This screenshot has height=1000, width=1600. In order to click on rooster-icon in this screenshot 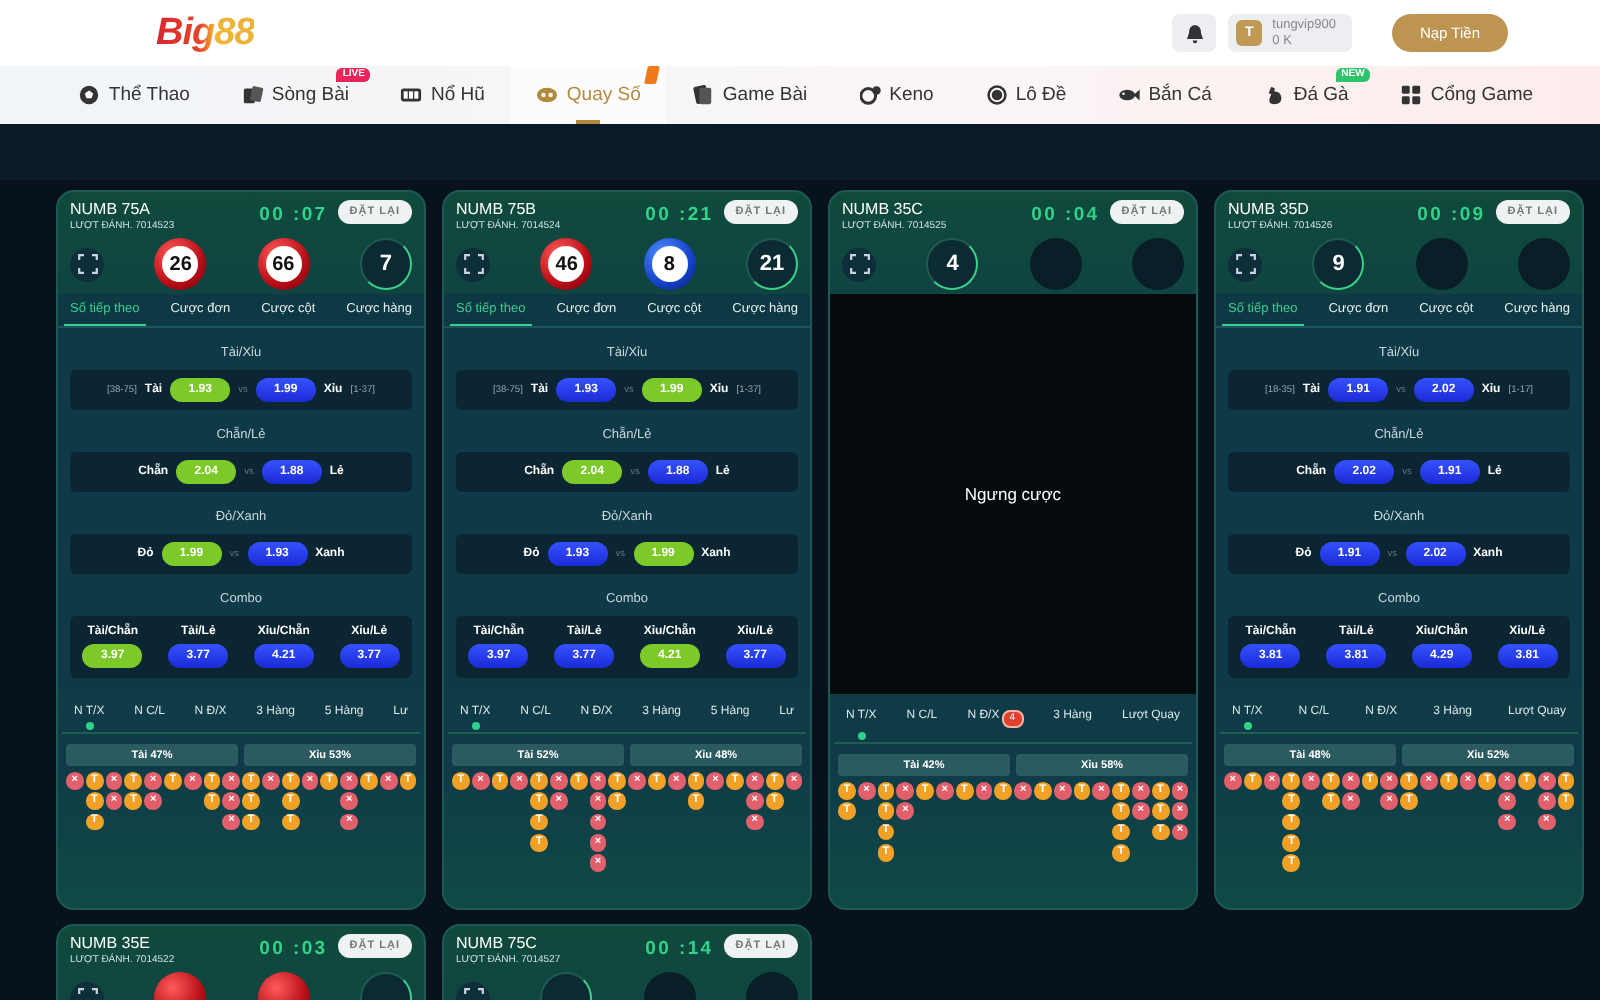, I will do `click(1274, 95)`.